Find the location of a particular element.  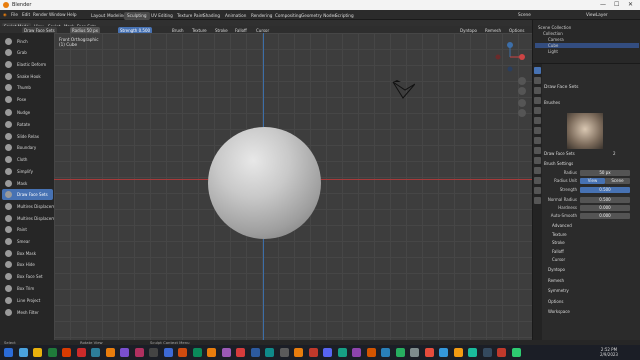

camera-view-icon is located at coordinates (522, 103).